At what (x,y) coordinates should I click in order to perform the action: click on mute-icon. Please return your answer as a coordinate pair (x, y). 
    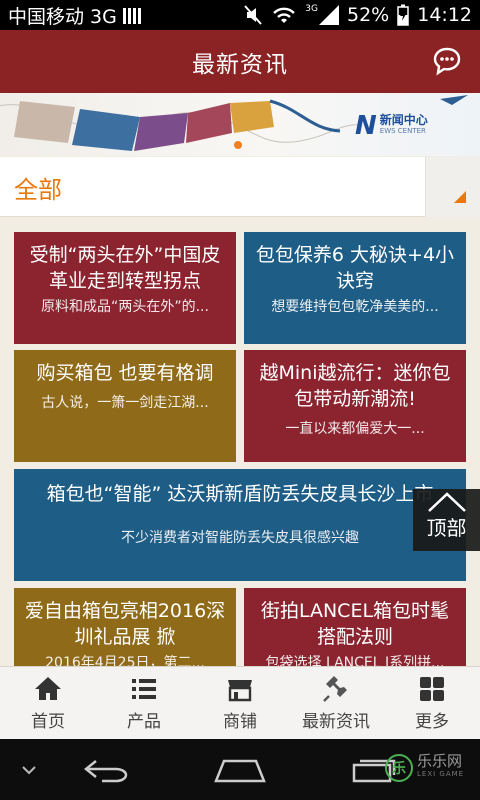
    Looking at the image, I should click on (253, 15).